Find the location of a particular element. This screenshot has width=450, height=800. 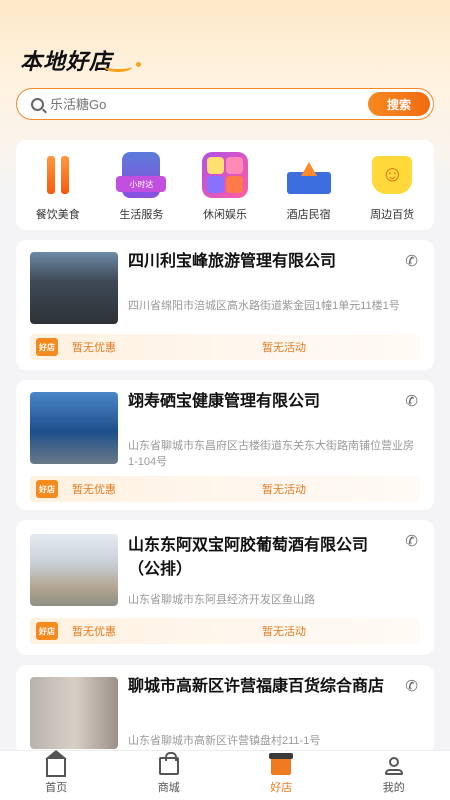

smiley-bag-icon is located at coordinates (392, 175).